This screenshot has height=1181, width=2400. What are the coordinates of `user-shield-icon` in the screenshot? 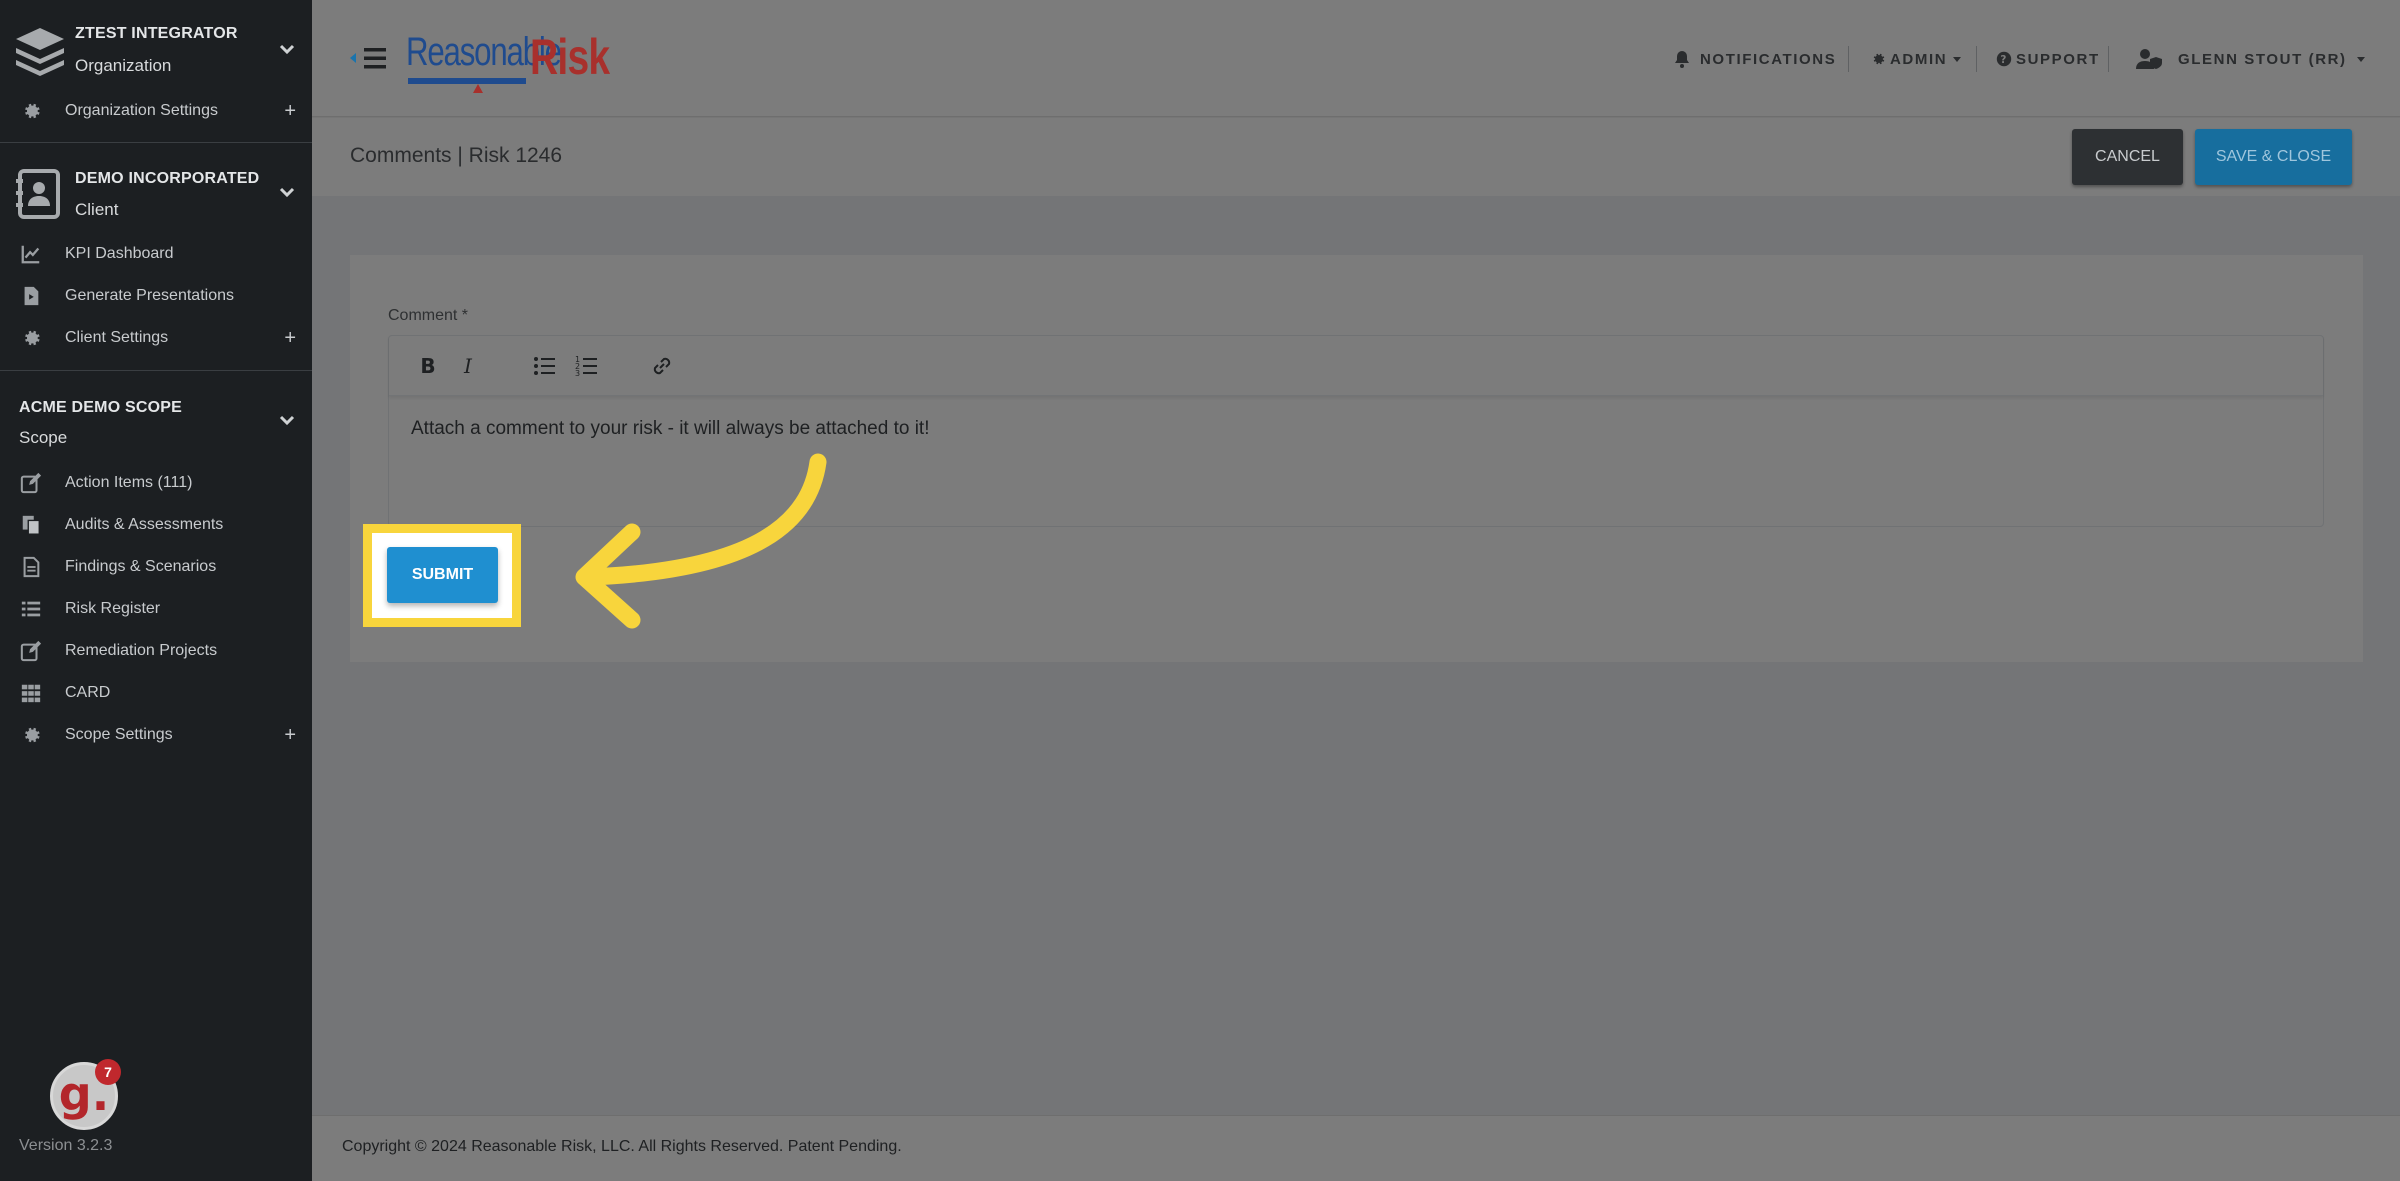 It's located at (2149, 59).